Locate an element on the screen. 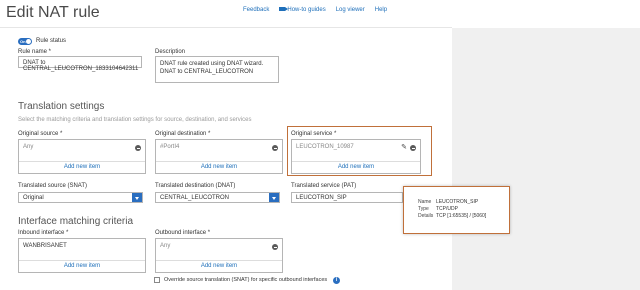  tooltip-row-type: Type TCP/UDP is located at coordinates (438, 209).